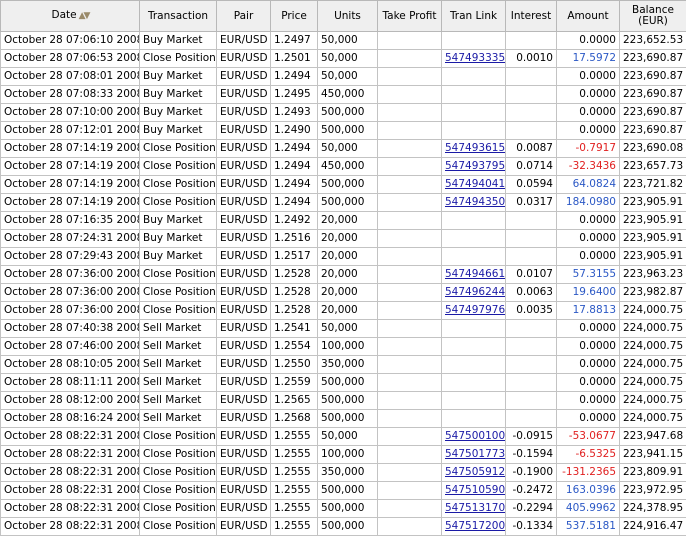 The width and height of the screenshot is (686, 538). I want to click on tran-link: 547493615, so click(475, 148).